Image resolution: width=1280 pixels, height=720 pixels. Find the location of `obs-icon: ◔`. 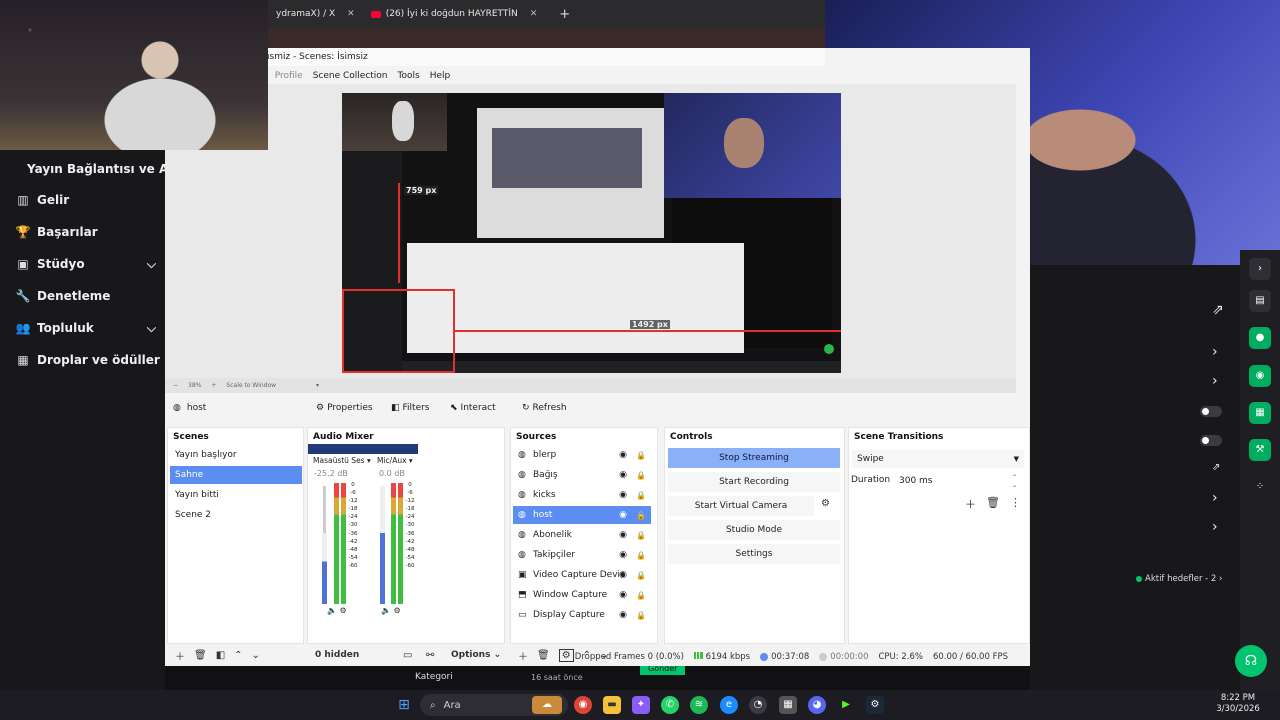

obs-icon: ◔ is located at coordinates (758, 705).